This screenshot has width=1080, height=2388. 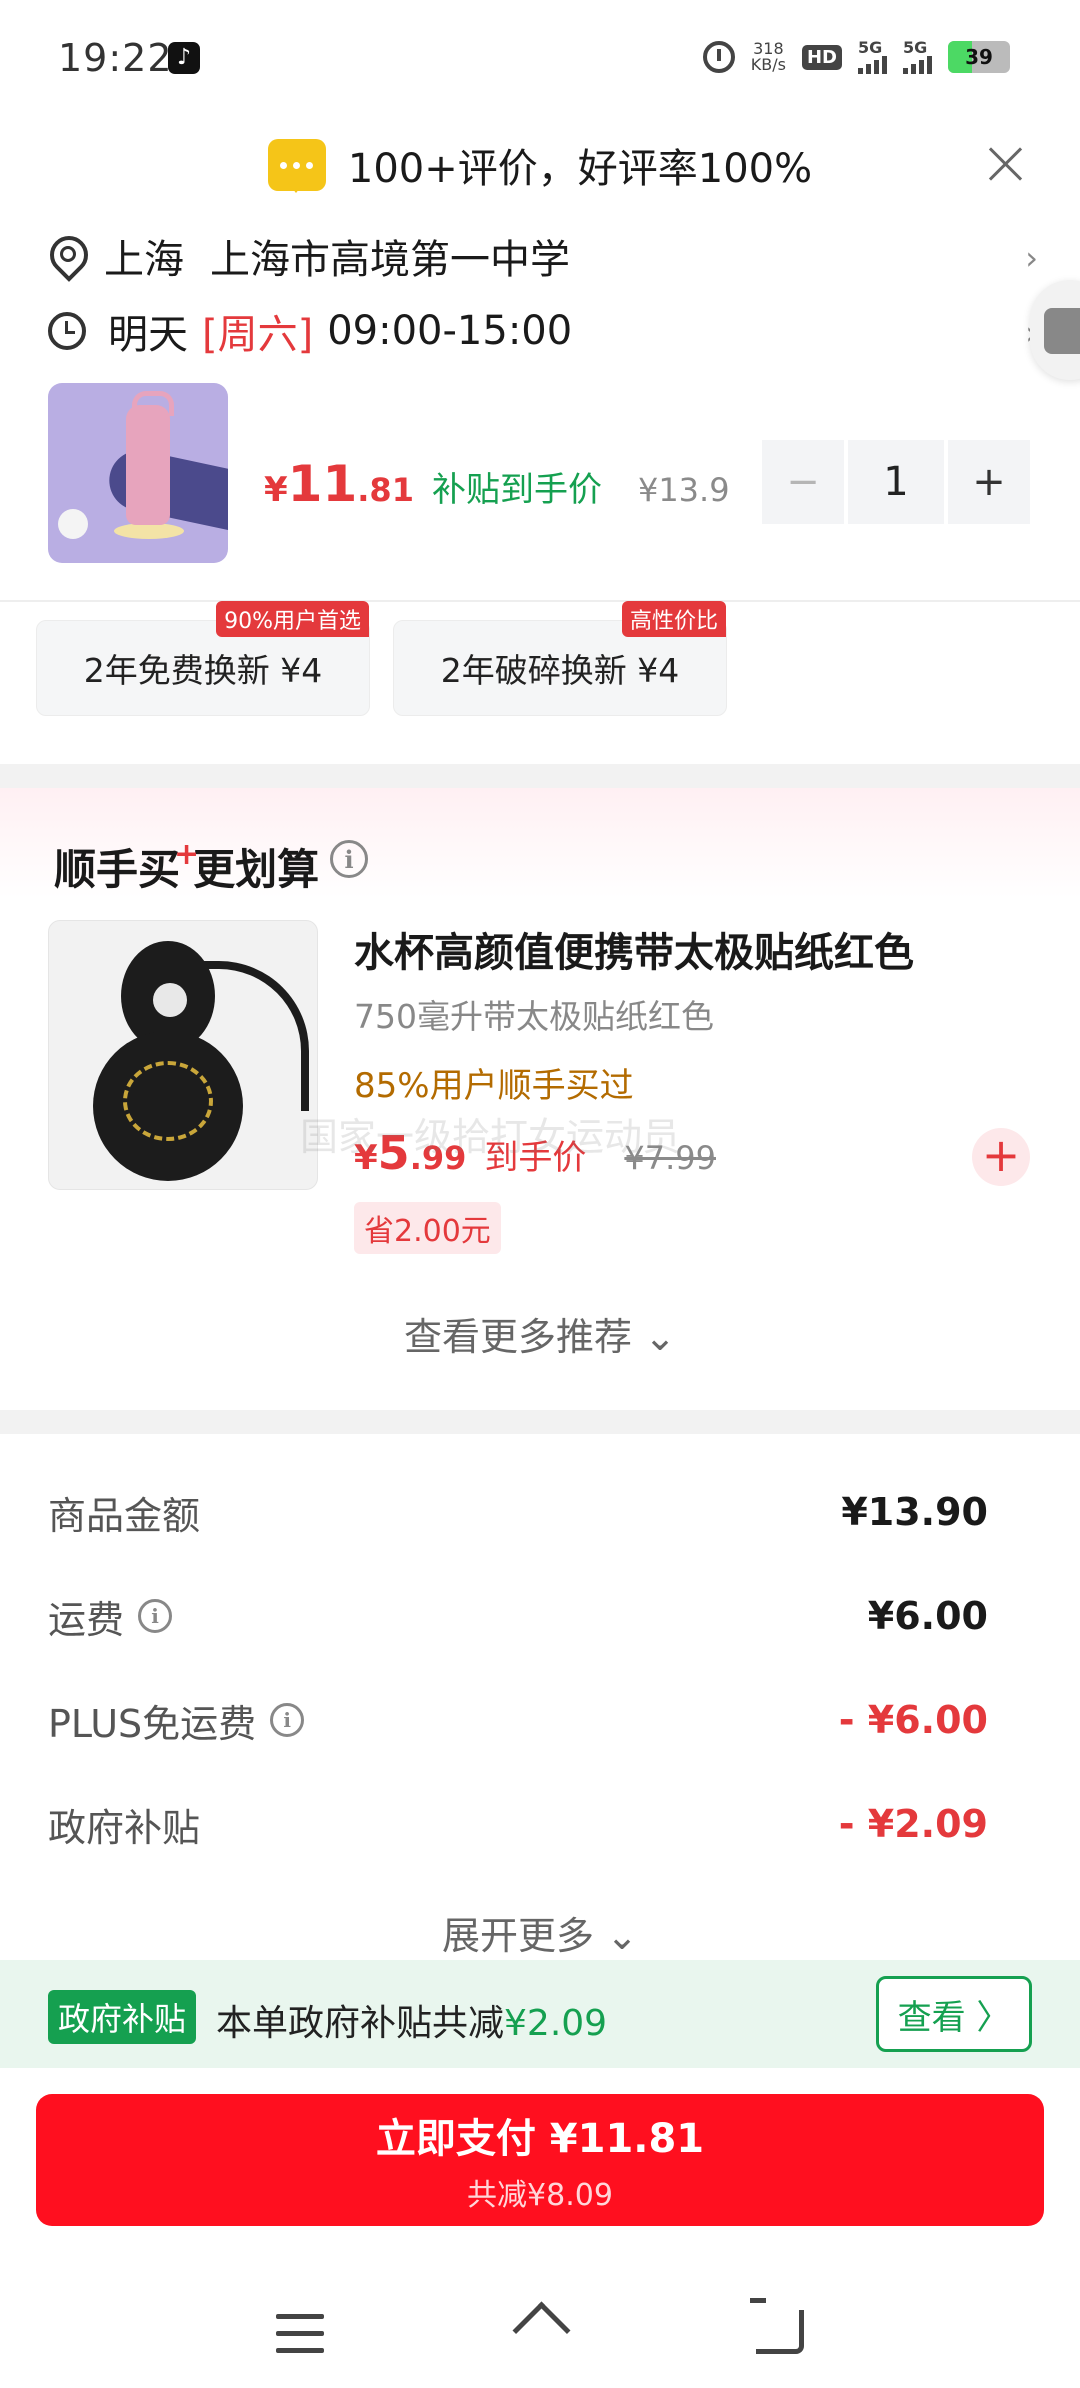 I want to click on delivery-address: 上海 上海市高境第一中学 ›, so click(x=543, y=256).